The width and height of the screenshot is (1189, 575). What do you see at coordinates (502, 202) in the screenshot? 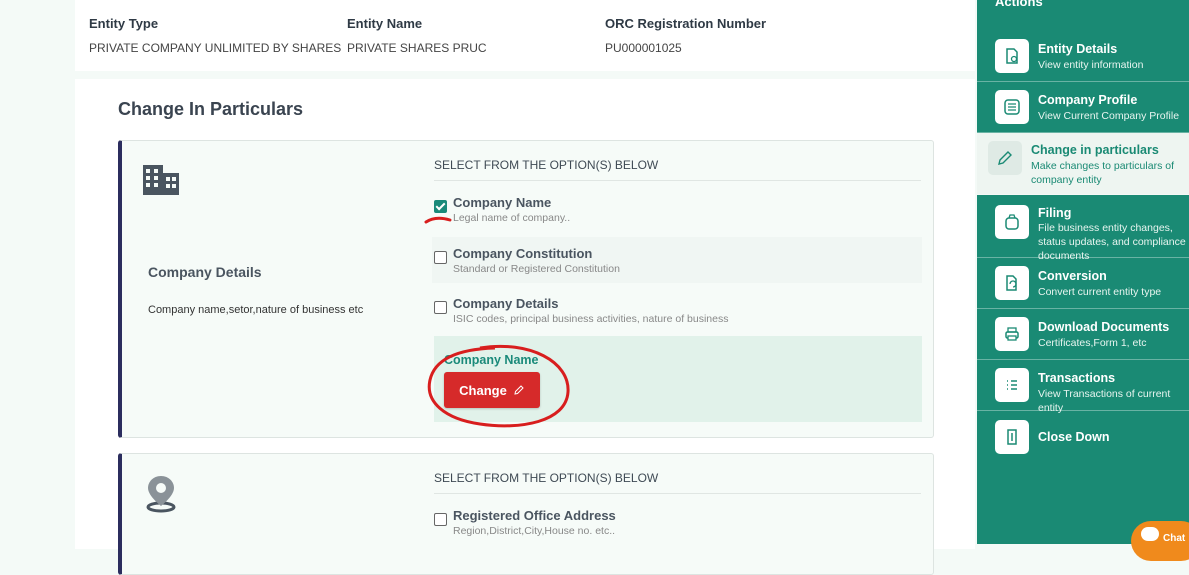
I see `option-title: Company Name` at bounding box center [502, 202].